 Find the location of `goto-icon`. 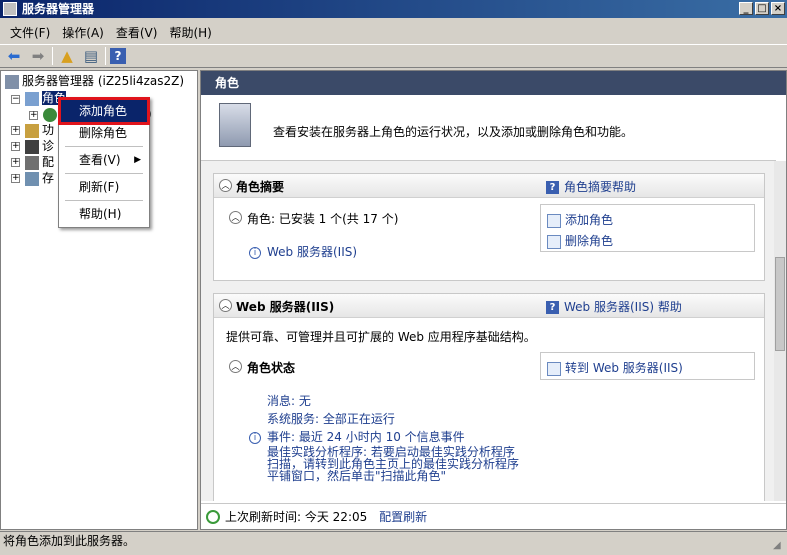

goto-icon is located at coordinates (554, 368).